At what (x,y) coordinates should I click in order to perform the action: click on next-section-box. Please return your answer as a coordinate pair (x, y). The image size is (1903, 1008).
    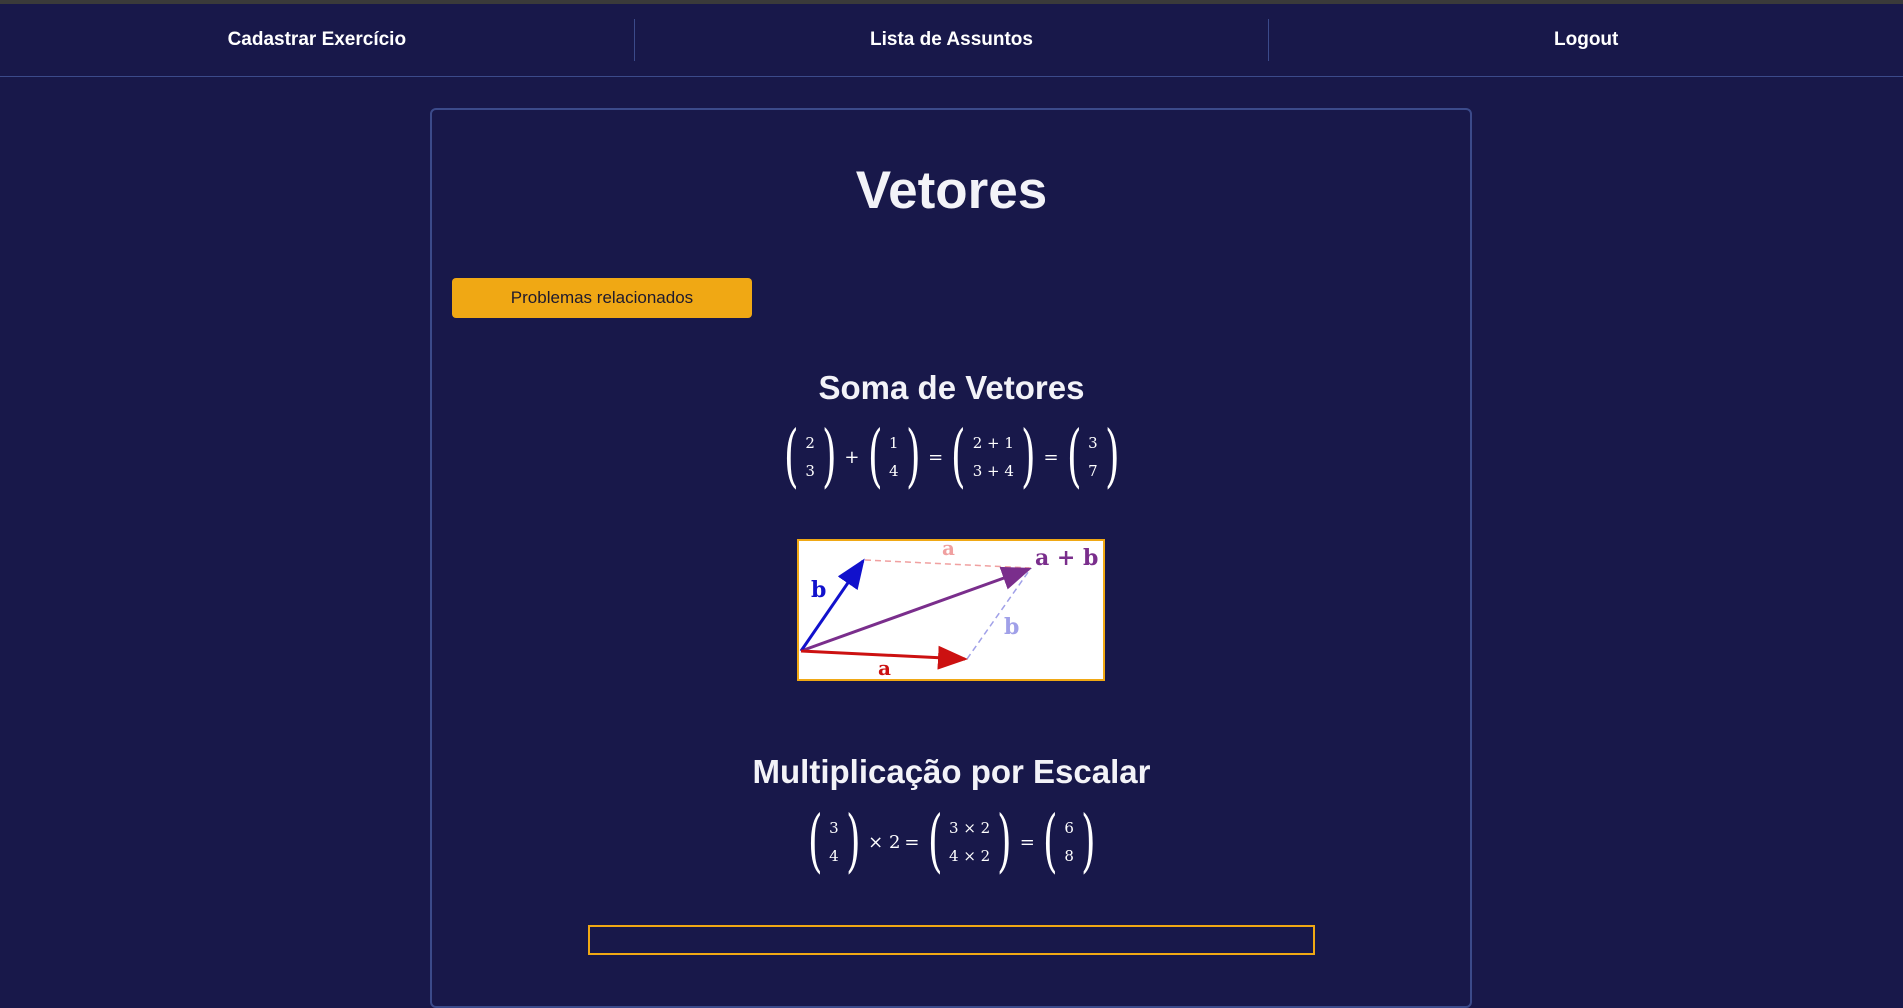
    Looking at the image, I should click on (951, 940).